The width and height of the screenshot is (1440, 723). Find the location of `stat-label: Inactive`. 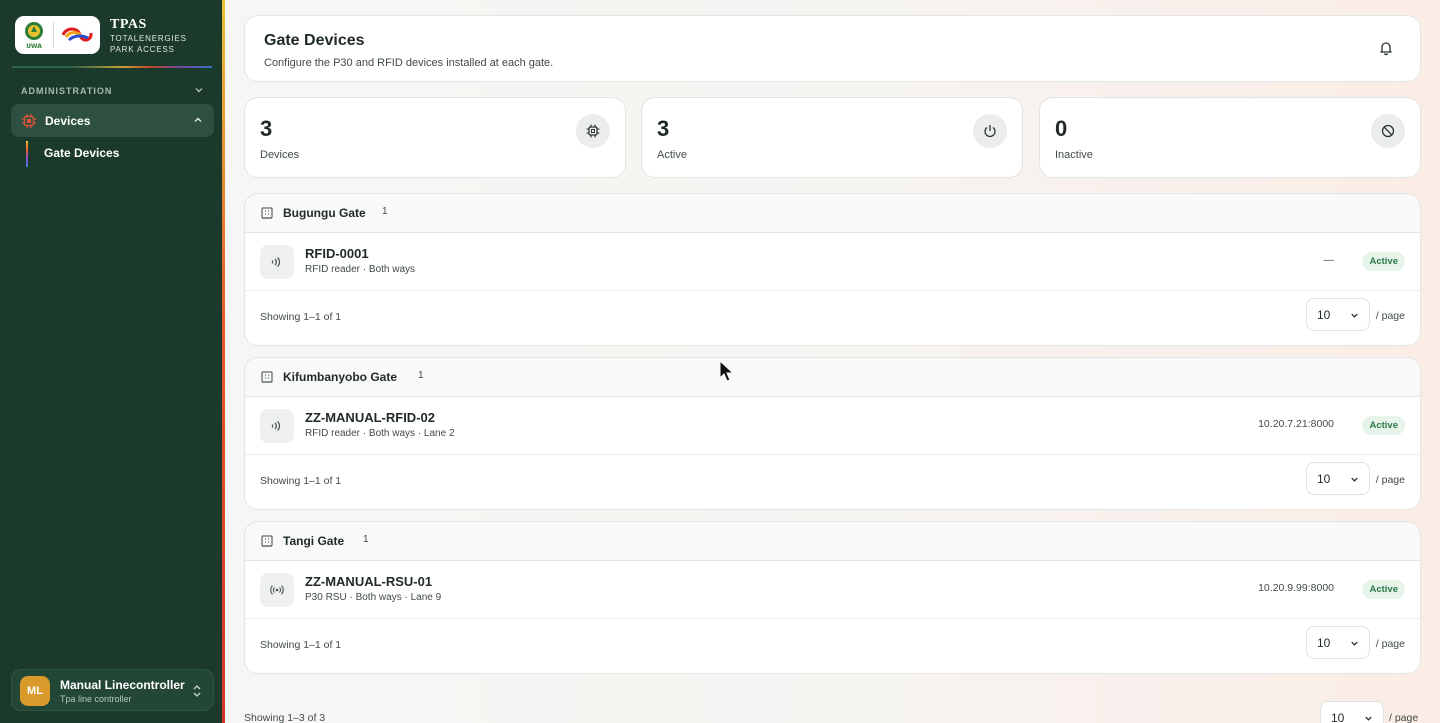

stat-label: Inactive is located at coordinates (1074, 155).